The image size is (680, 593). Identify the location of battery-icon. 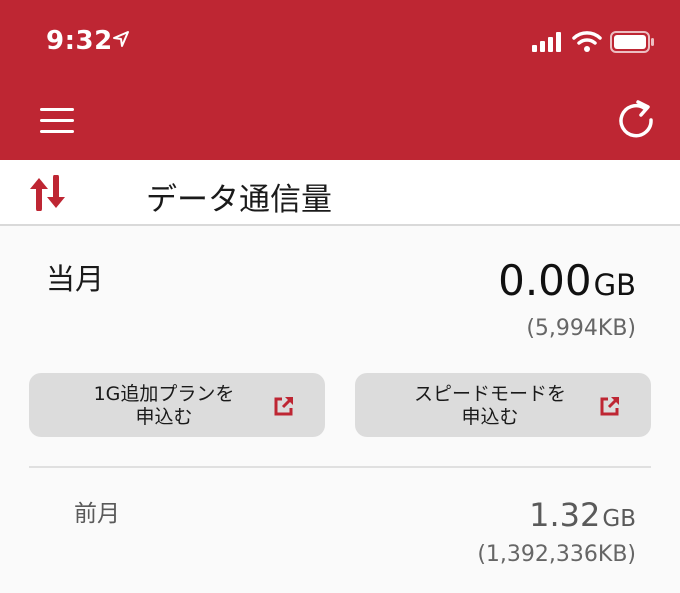
(633, 44).